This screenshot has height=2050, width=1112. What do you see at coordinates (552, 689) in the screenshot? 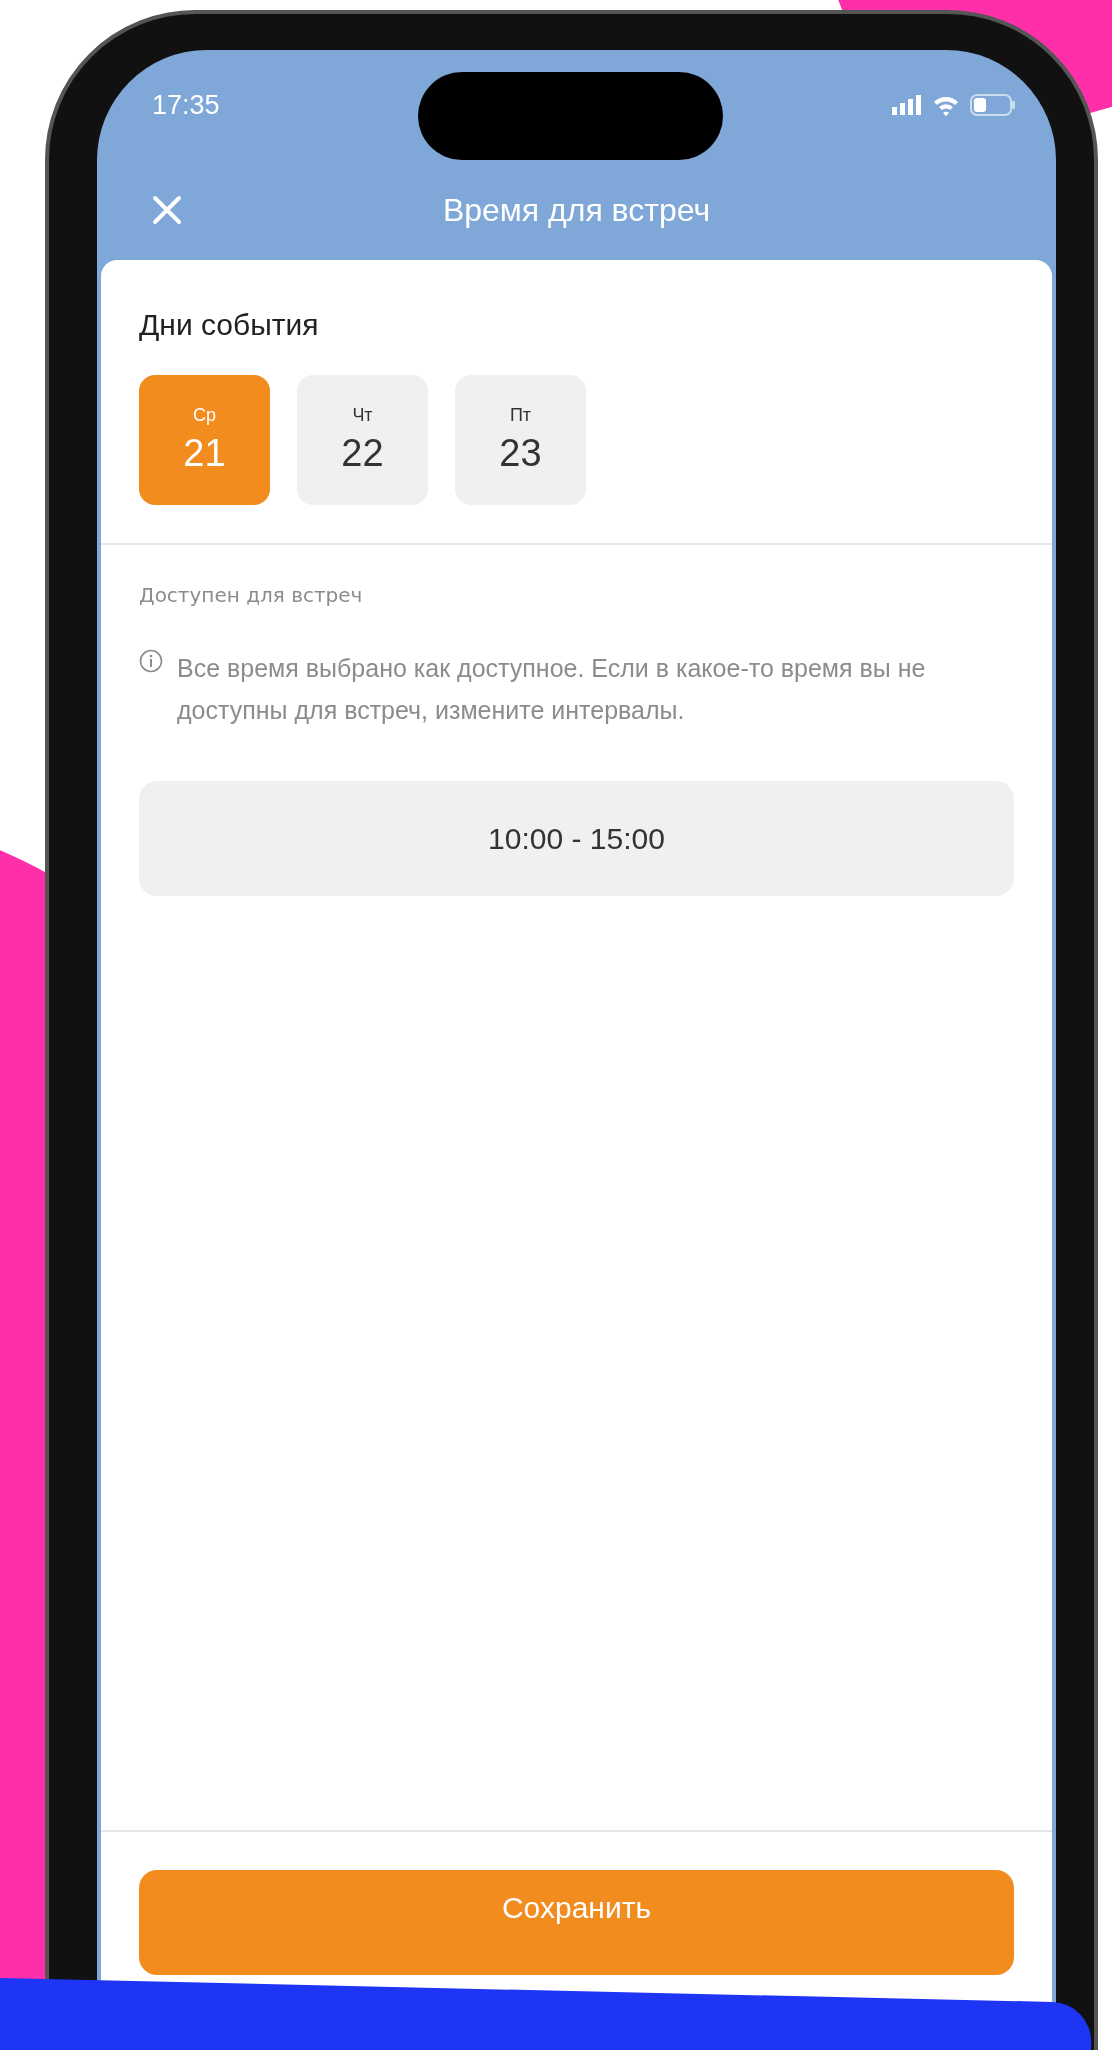
I see `info-text: Все время выбрано как доступное. Если в какое-то время вы не доступны для встреч, измените интервалы.` at bounding box center [552, 689].